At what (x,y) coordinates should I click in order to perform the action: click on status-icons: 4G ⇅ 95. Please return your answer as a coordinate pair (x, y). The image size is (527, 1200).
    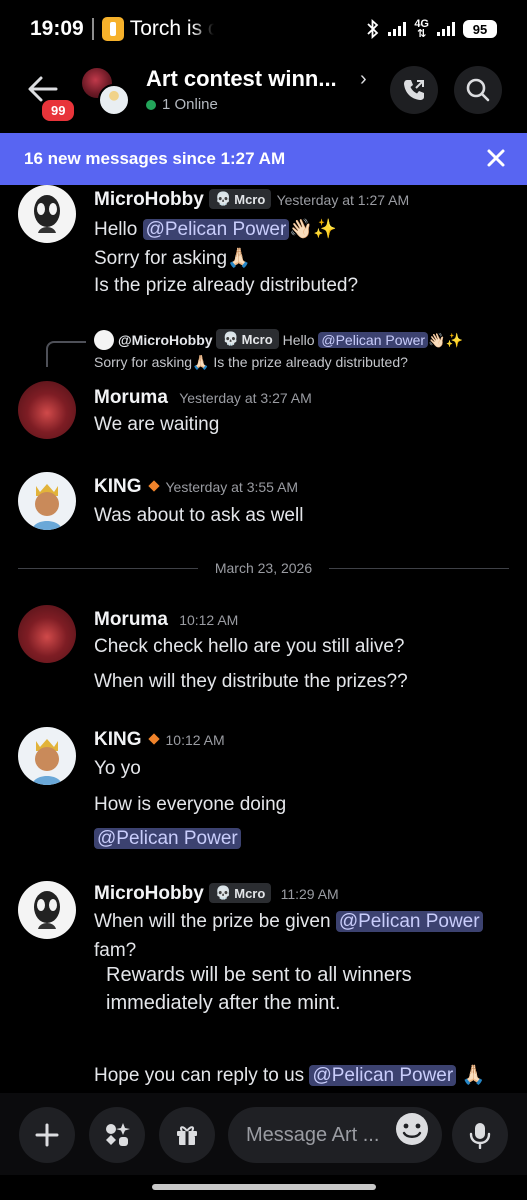
    Looking at the image, I should click on (431, 29).